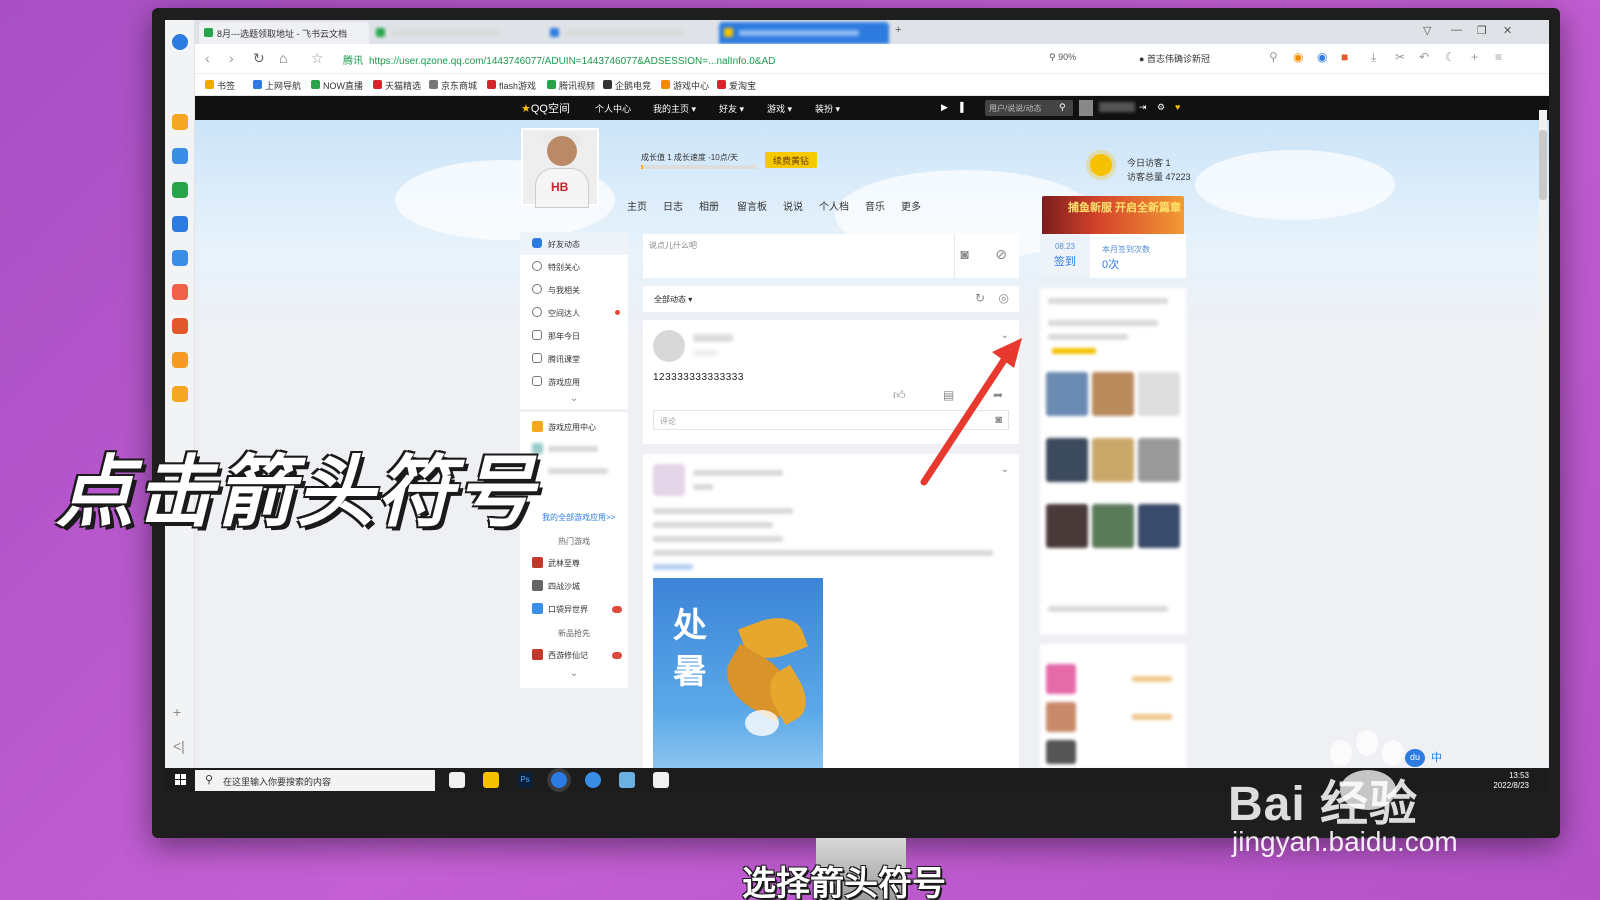 The height and width of the screenshot is (900, 1600). What do you see at coordinates (1511, 781) in the screenshot?
I see `taskbar-clock: 13:53 2022/8/23` at bounding box center [1511, 781].